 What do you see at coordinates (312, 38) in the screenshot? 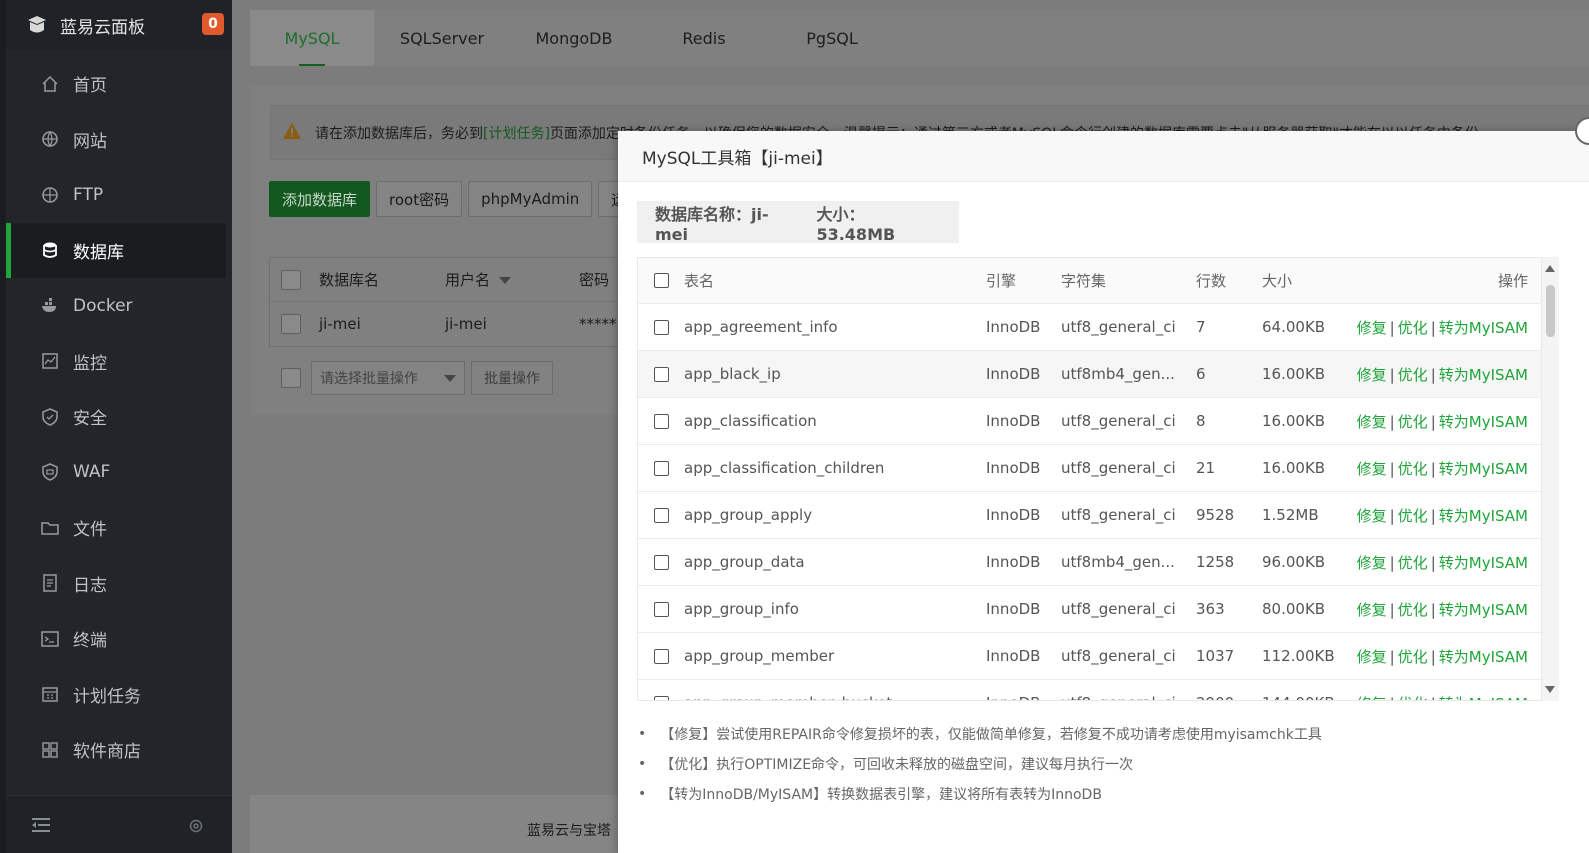
I see `tab-mysql: MySQL` at bounding box center [312, 38].